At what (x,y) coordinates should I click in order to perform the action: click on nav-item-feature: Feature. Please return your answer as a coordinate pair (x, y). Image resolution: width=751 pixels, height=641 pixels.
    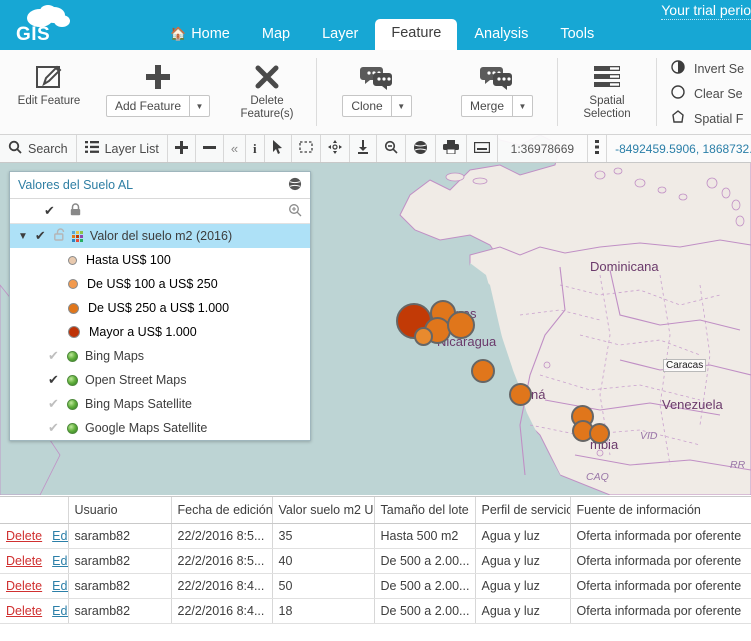
    Looking at the image, I should click on (416, 34).